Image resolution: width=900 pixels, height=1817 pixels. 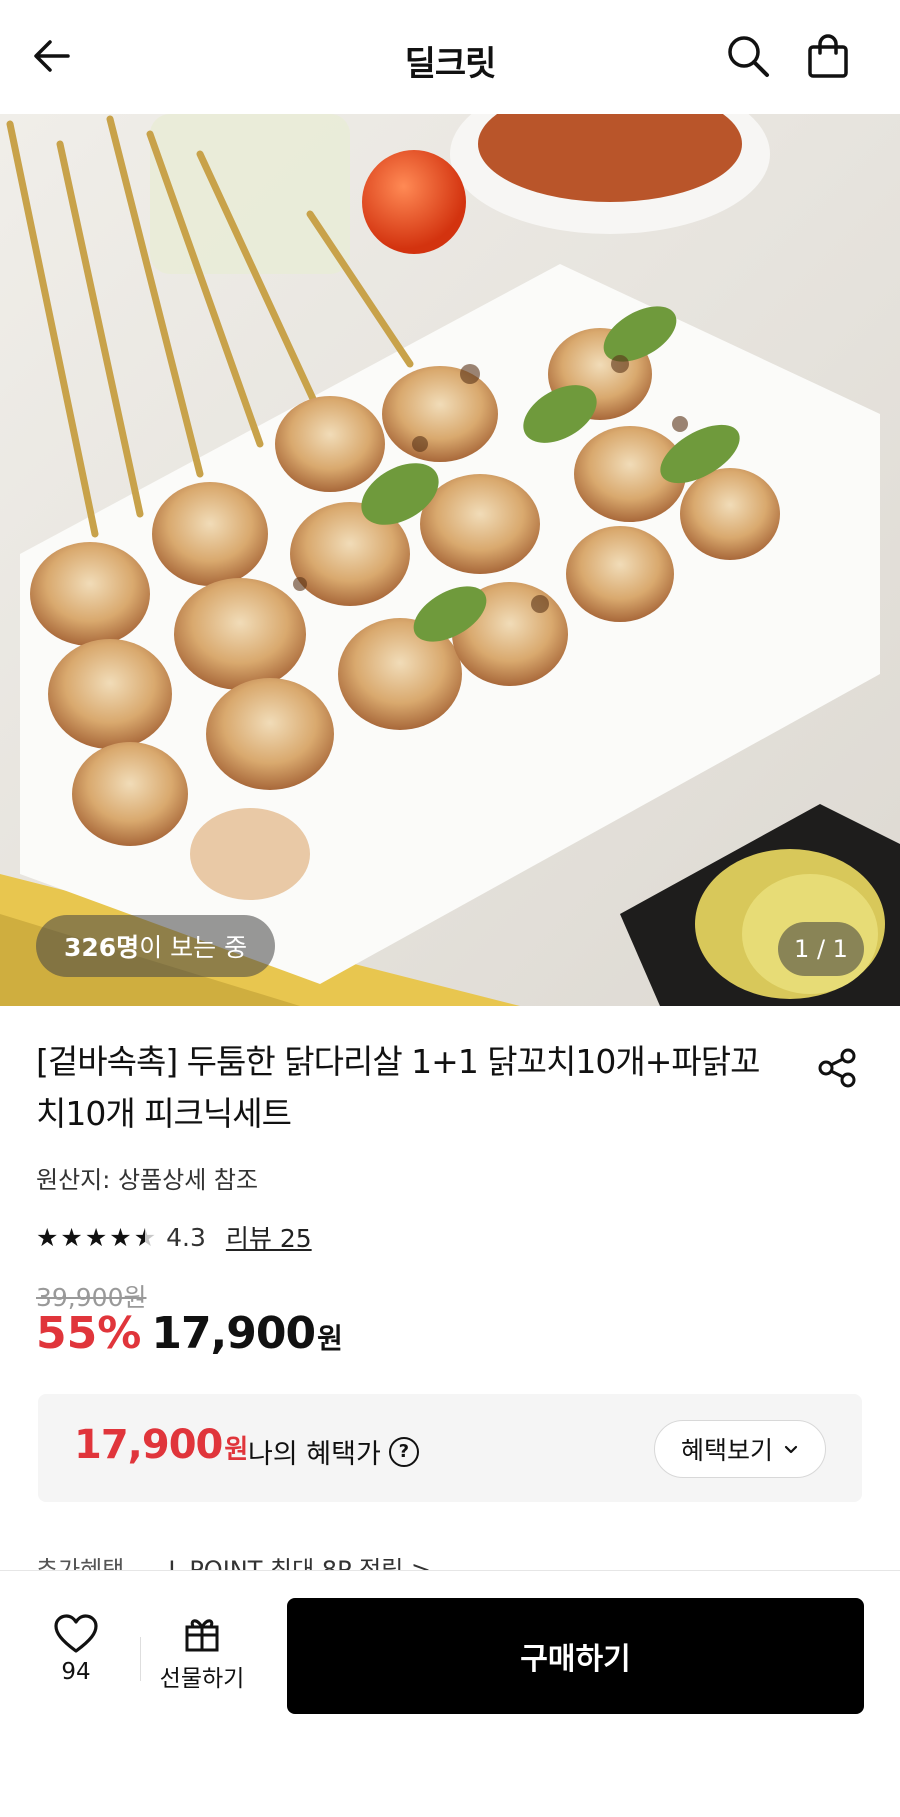 I want to click on price-row: 55% 17,900 원, so click(x=189, y=1333).